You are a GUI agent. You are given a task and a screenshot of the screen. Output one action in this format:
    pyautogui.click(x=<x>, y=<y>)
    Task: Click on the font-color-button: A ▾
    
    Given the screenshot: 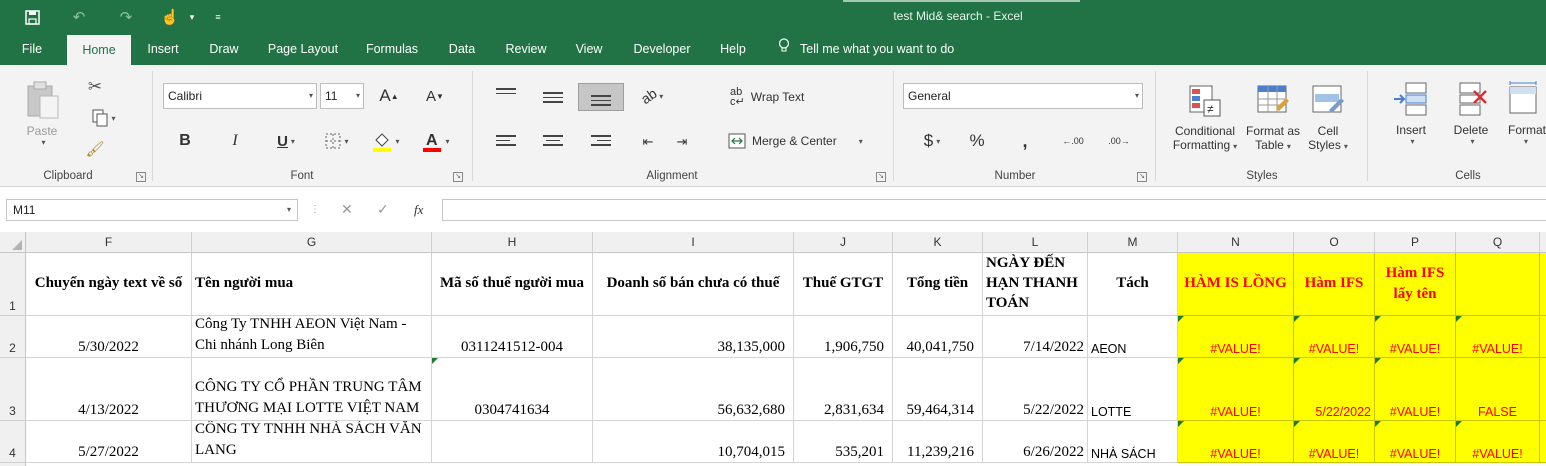 What is the action you would take?
    pyautogui.click(x=436, y=141)
    